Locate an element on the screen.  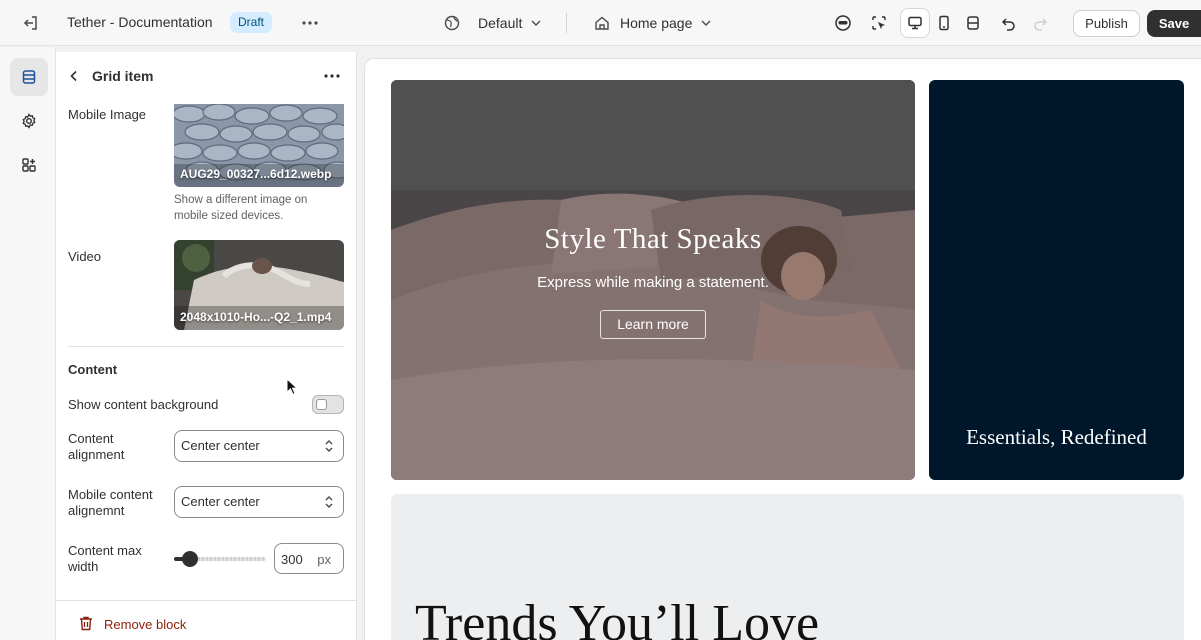
theme-settings-nav is located at coordinates (29, 121).